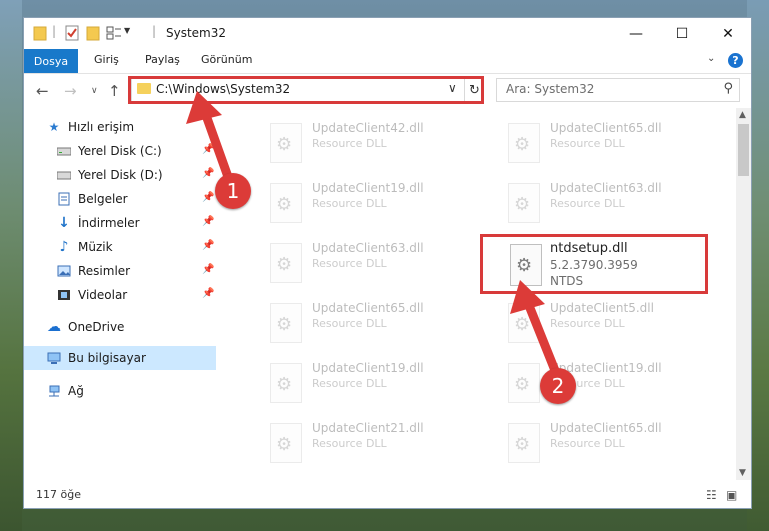 This screenshot has width=769, height=531. Describe the element at coordinates (11, 265) in the screenshot. I see `desktop-background-left` at that location.